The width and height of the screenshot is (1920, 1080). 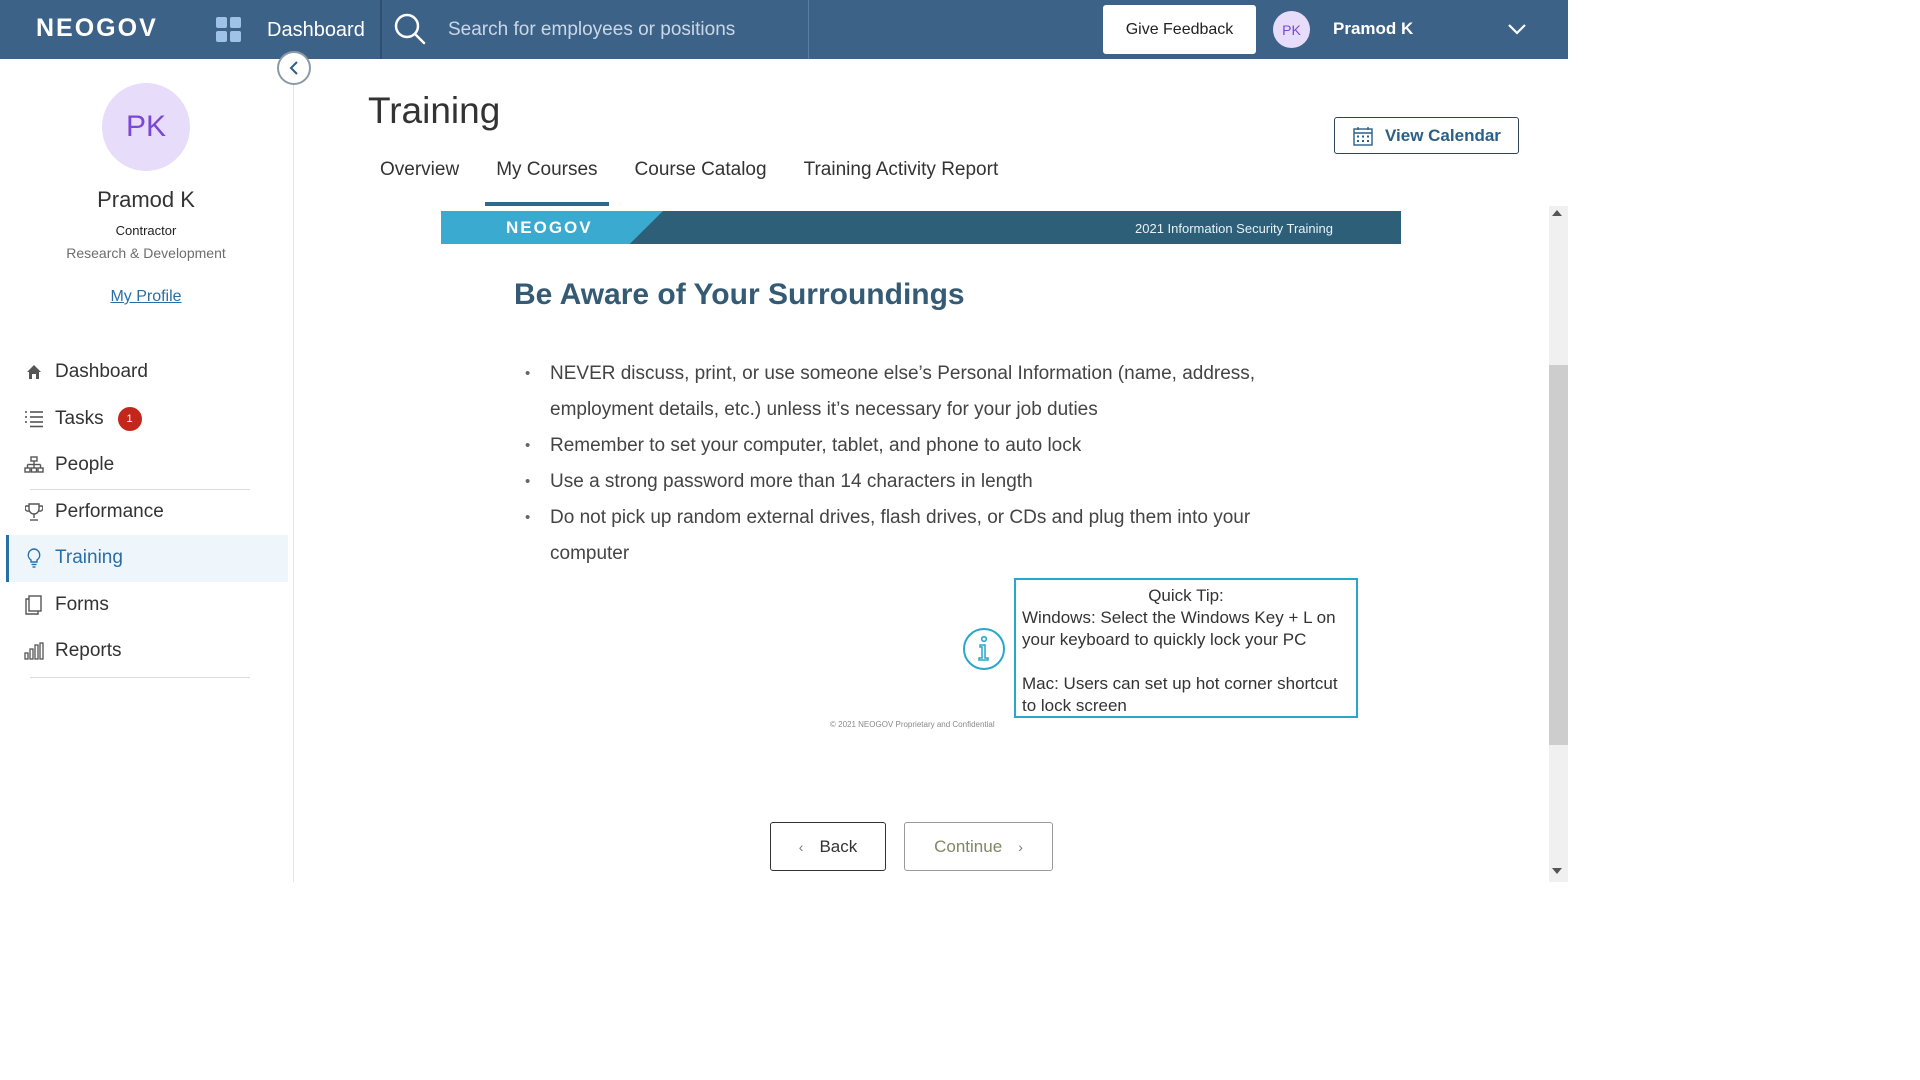 I want to click on sidebar-item-label: Reports, so click(x=88, y=651).